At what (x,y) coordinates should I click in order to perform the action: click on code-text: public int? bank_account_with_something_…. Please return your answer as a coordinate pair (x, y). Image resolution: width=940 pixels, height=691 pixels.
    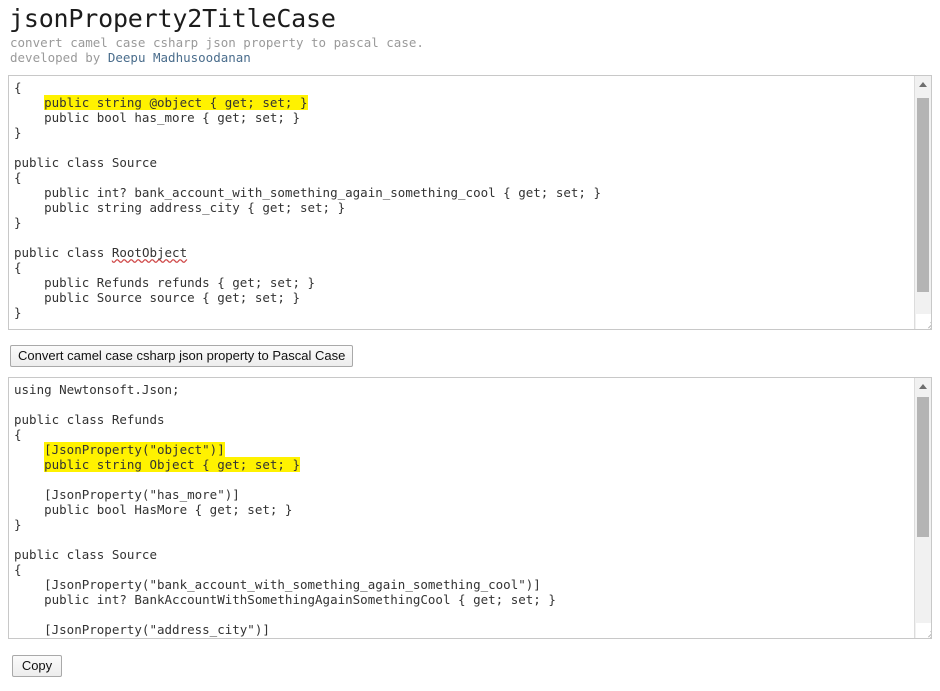
    Looking at the image, I should click on (307, 192).